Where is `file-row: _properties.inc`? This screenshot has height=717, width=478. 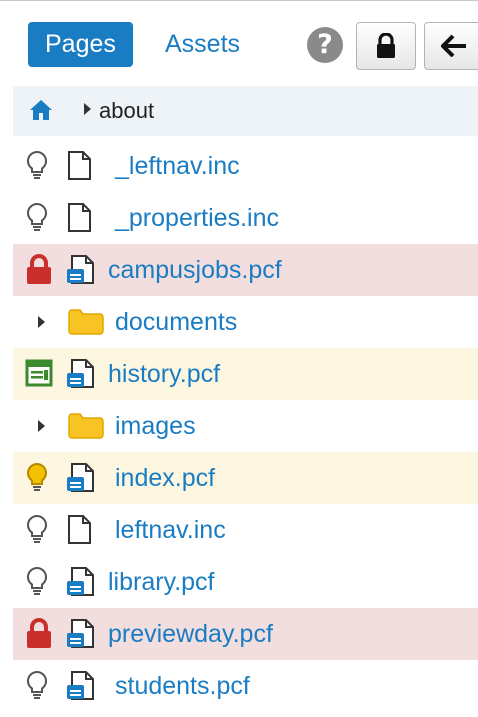
file-row: _properties.inc is located at coordinates (245, 218).